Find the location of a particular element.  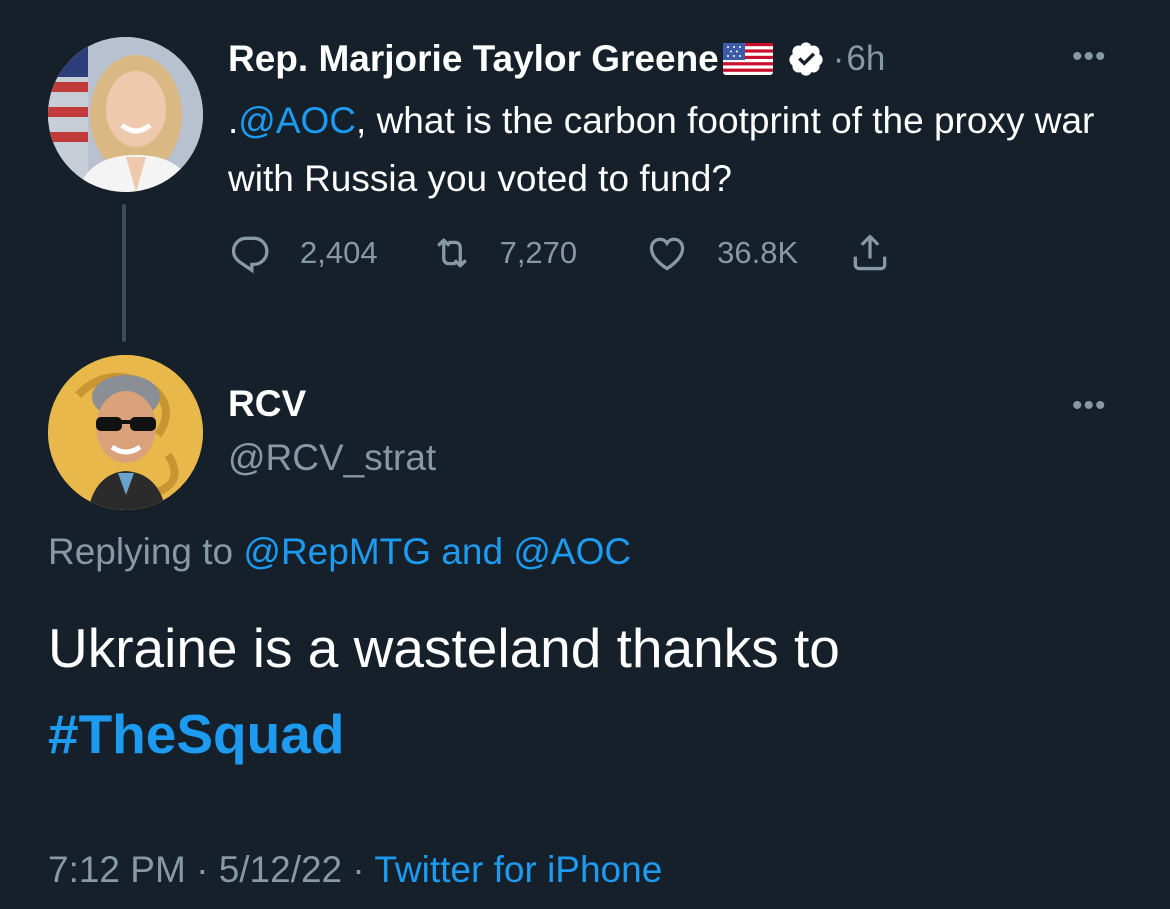

like-button: 36.8K is located at coordinates (721, 253).